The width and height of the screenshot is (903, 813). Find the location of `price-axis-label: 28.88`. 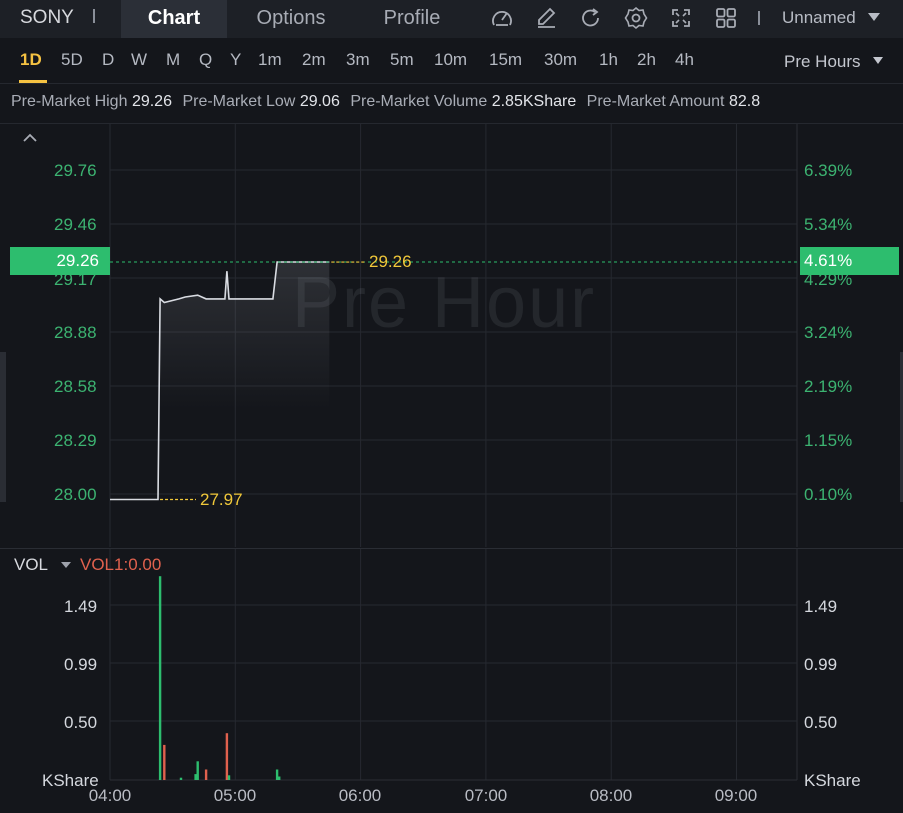

price-axis-label: 28.88 is located at coordinates (75, 332).